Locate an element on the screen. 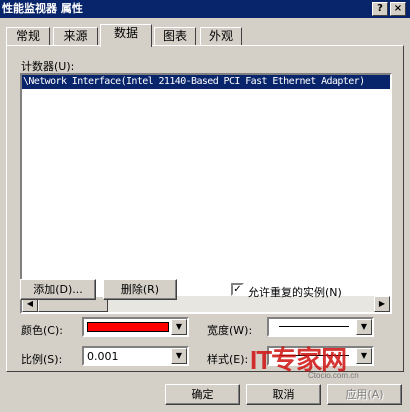 This screenshot has height=412, width=410. scroll-right-icon: ▶ is located at coordinates (382, 304).